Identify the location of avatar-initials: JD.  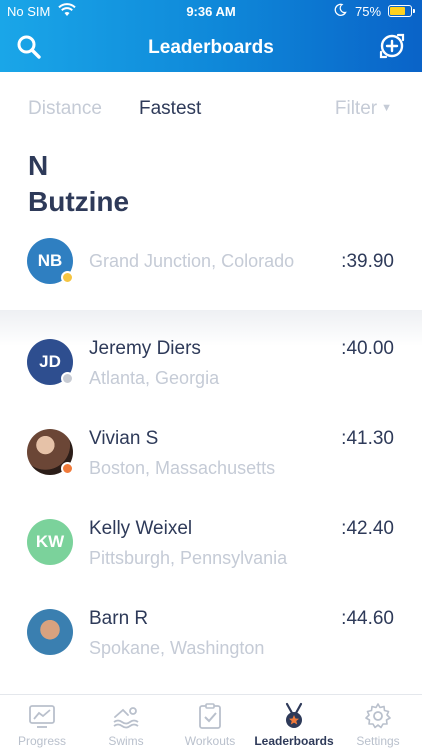
(50, 361).